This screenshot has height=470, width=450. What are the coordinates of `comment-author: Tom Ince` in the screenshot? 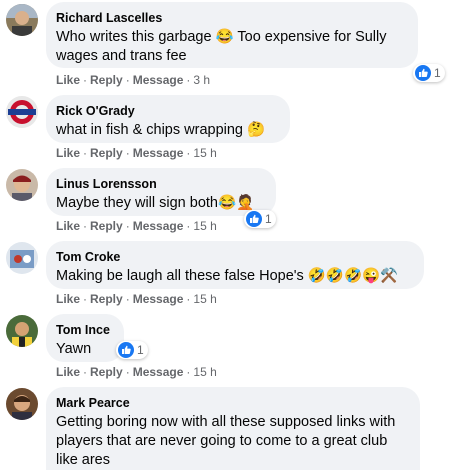 It's located at (84, 330).